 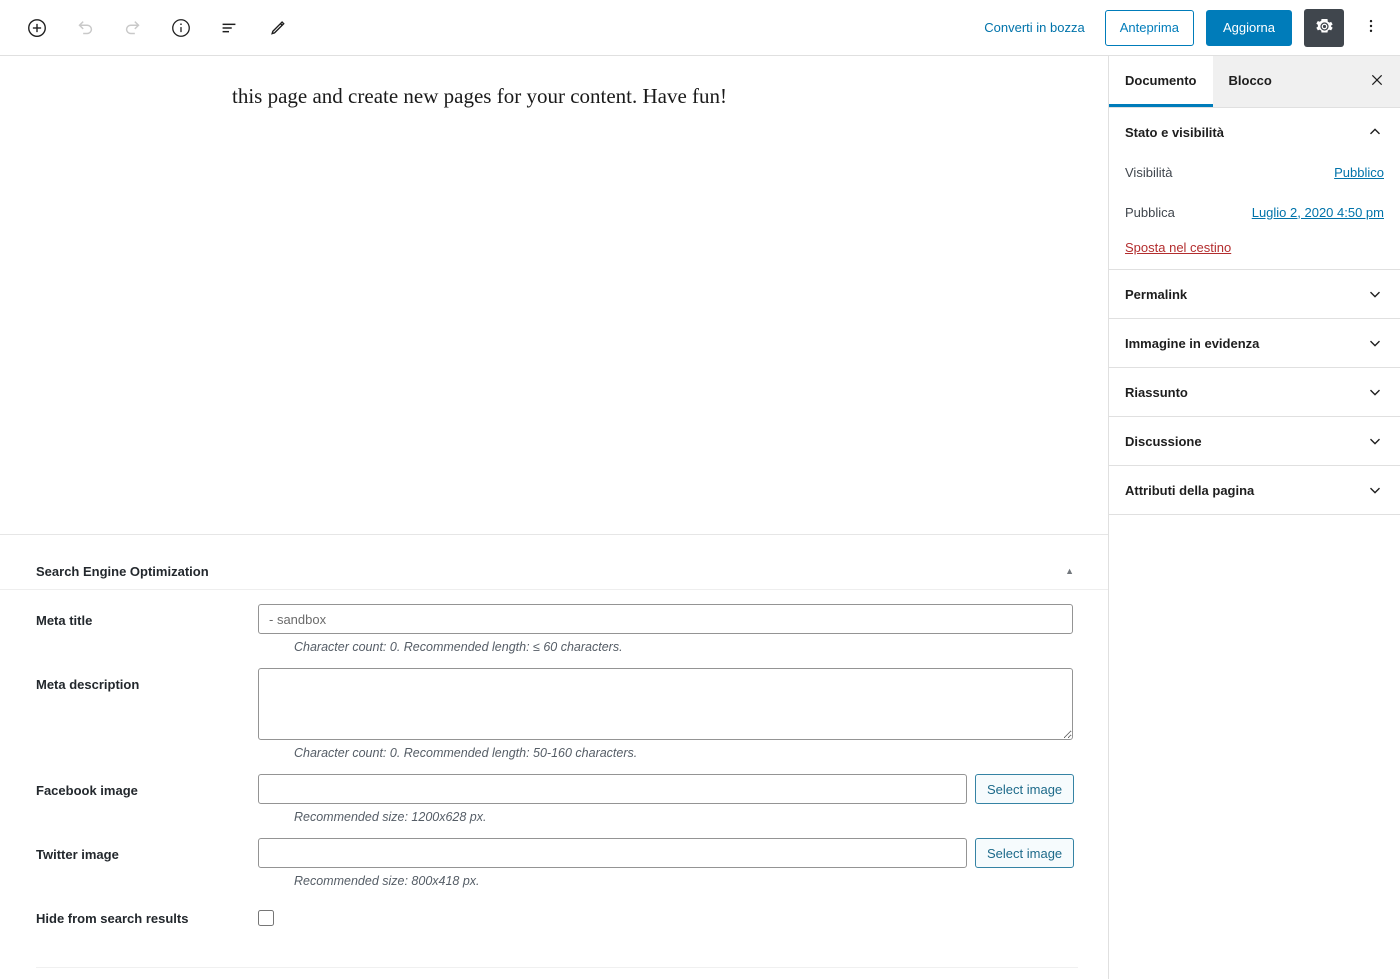 I want to click on panel-immagine-in-evidenza: Immagine in evidenza, so click(x=1254, y=343).